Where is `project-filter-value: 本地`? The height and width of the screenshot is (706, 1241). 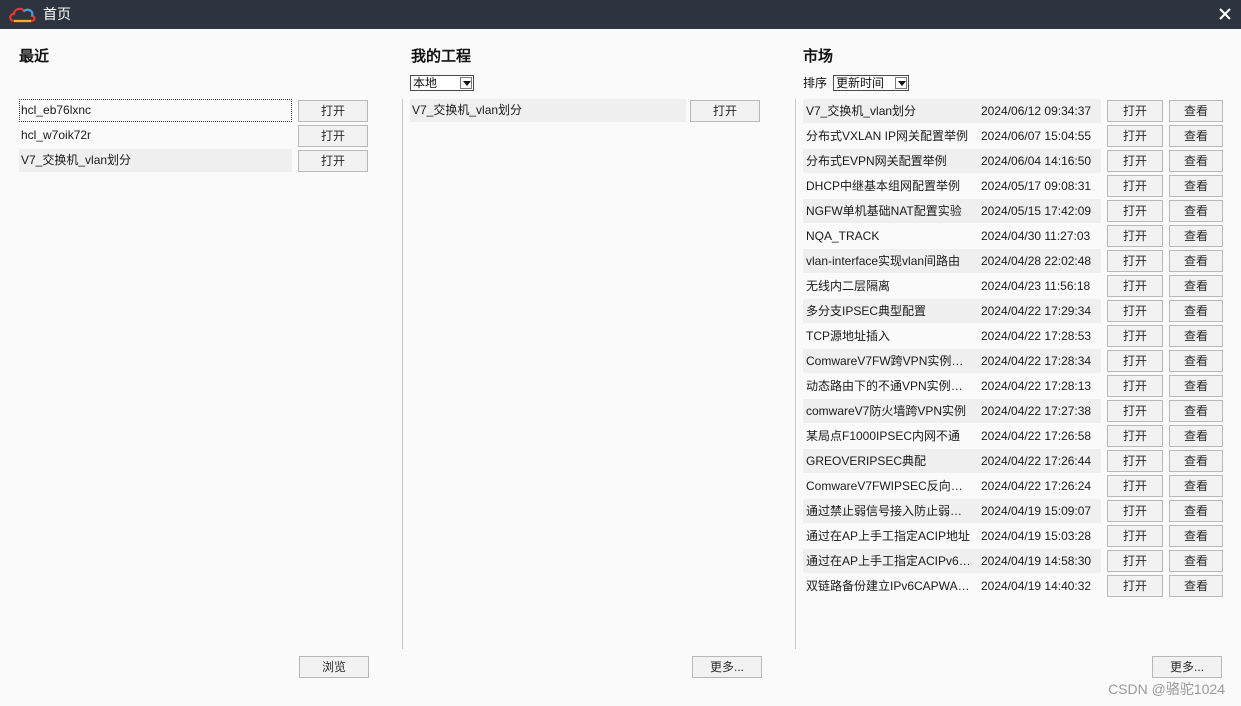
project-filter-value: 本地 is located at coordinates (425, 83).